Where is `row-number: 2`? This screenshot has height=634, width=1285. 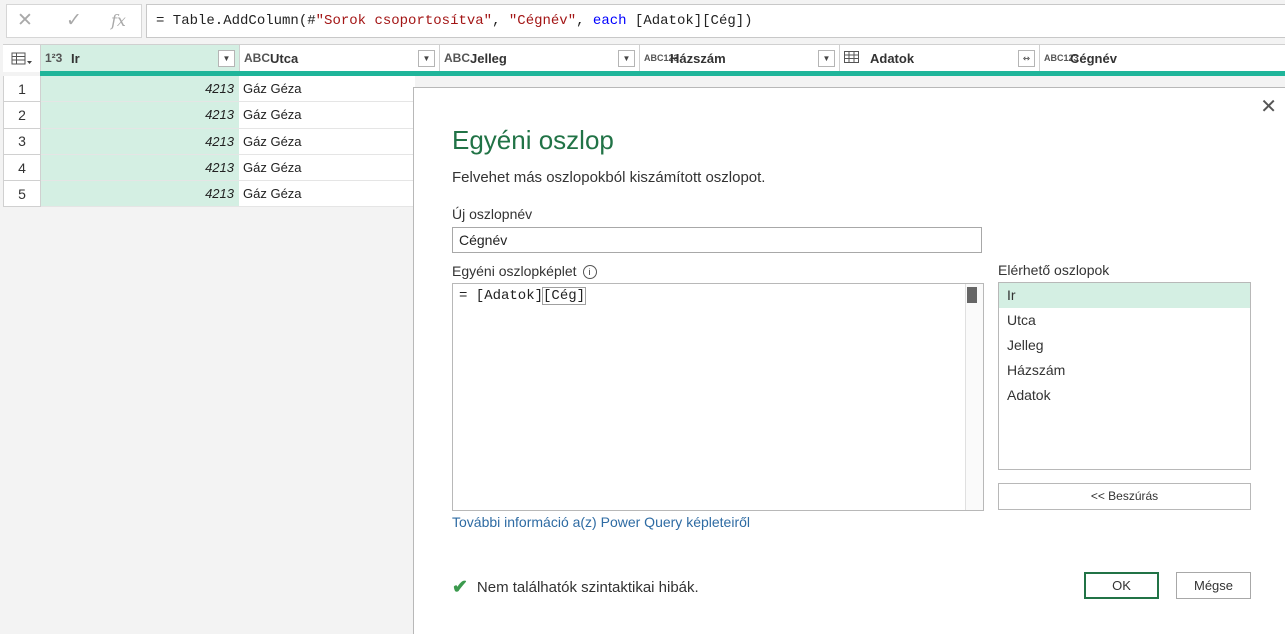 row-number: 2 is located at coordinates (22, 115).